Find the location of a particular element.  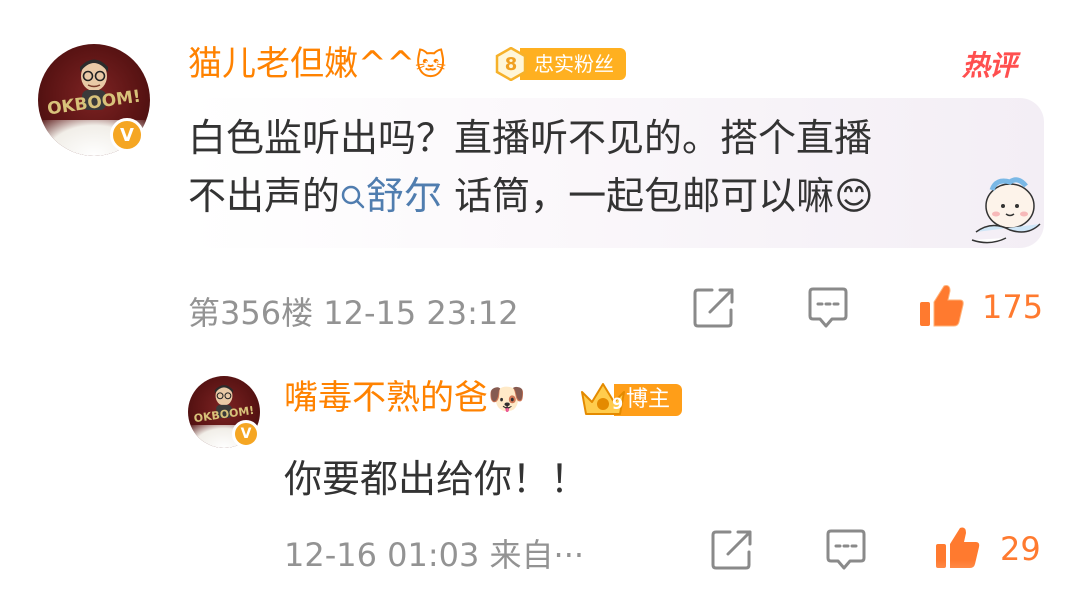

smile-emoji-icon: 😊 is located at coordinates (854, 196).